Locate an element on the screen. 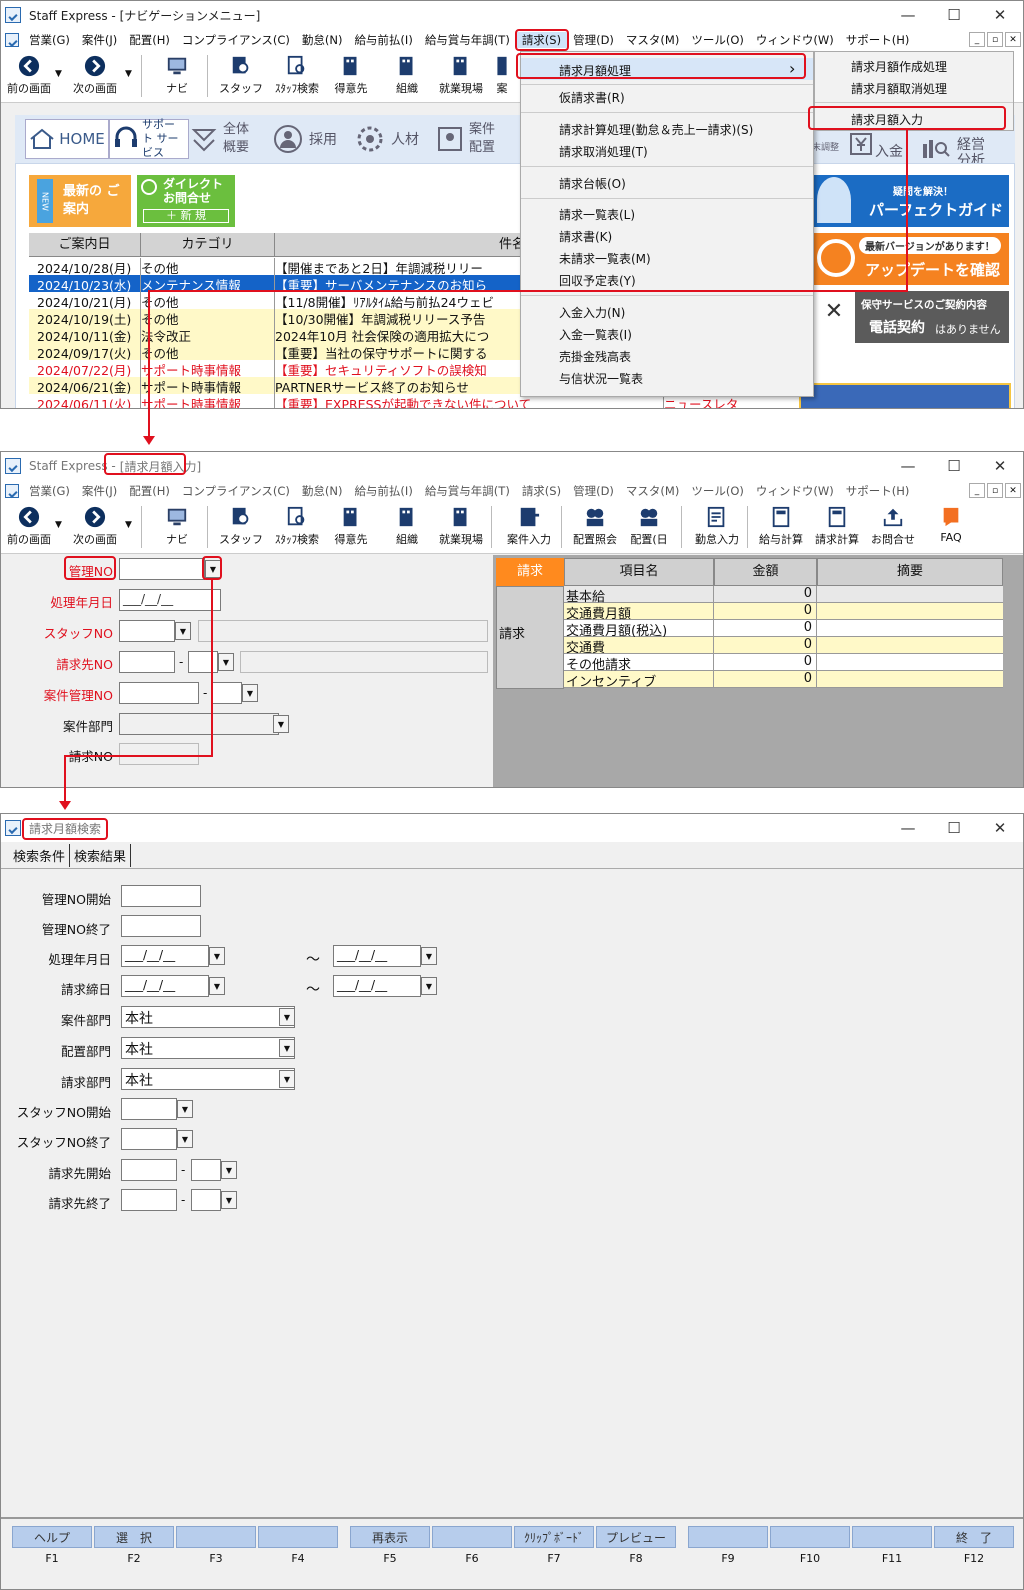 The height and width of the screenshot is (1590, 1024). bottom-banner is located at coordinates (905, 395).